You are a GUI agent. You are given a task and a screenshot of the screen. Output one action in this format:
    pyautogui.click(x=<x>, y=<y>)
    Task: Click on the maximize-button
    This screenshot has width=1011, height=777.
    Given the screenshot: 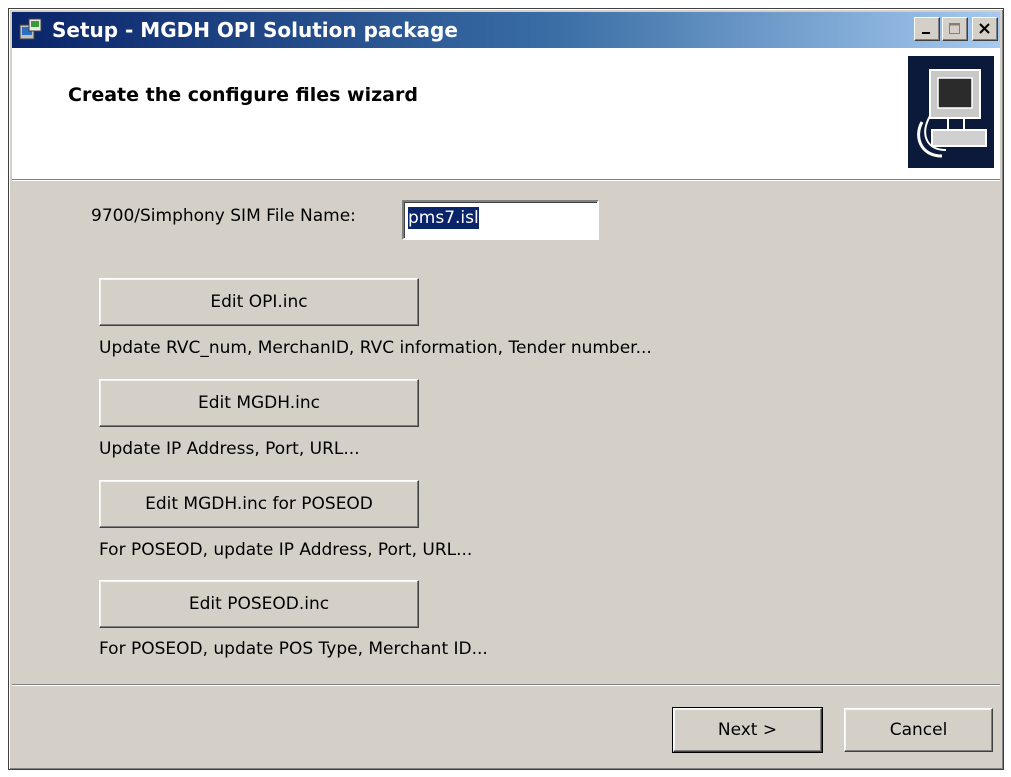 What is the action you would take?
    pyautogui.click(x=955, y=29)
    